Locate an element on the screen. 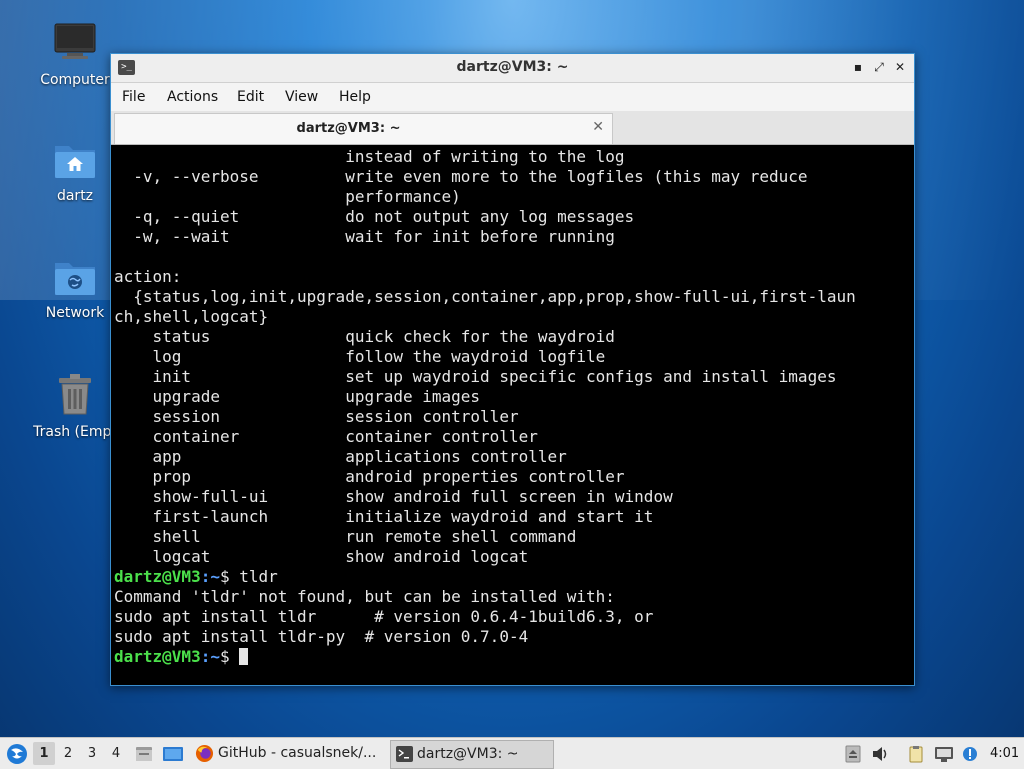 This screenshot has height=769, width=1024. menu-bar: File Actions Edit View Help is located at coordinates (512, 97).